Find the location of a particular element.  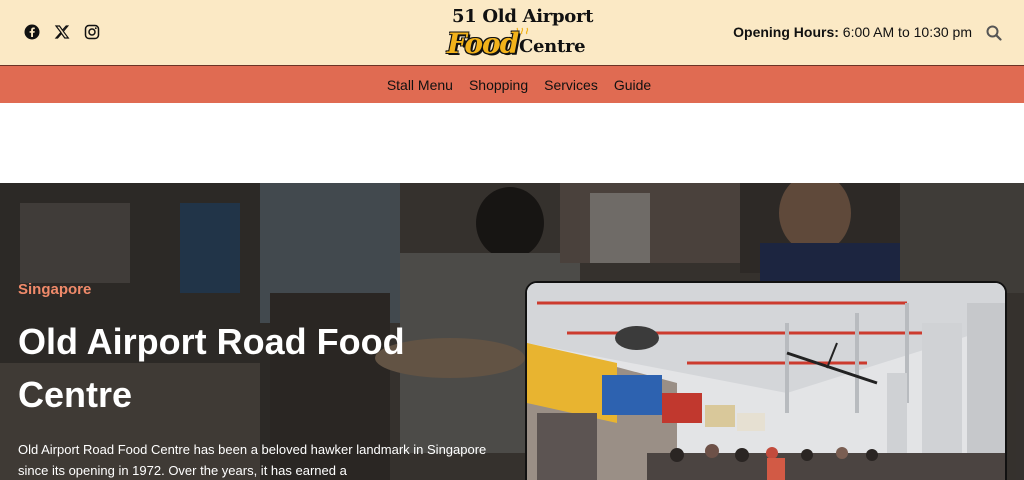

main-nav: Stall Menu Shopping Services Guide is located at coordinates (512, 84).